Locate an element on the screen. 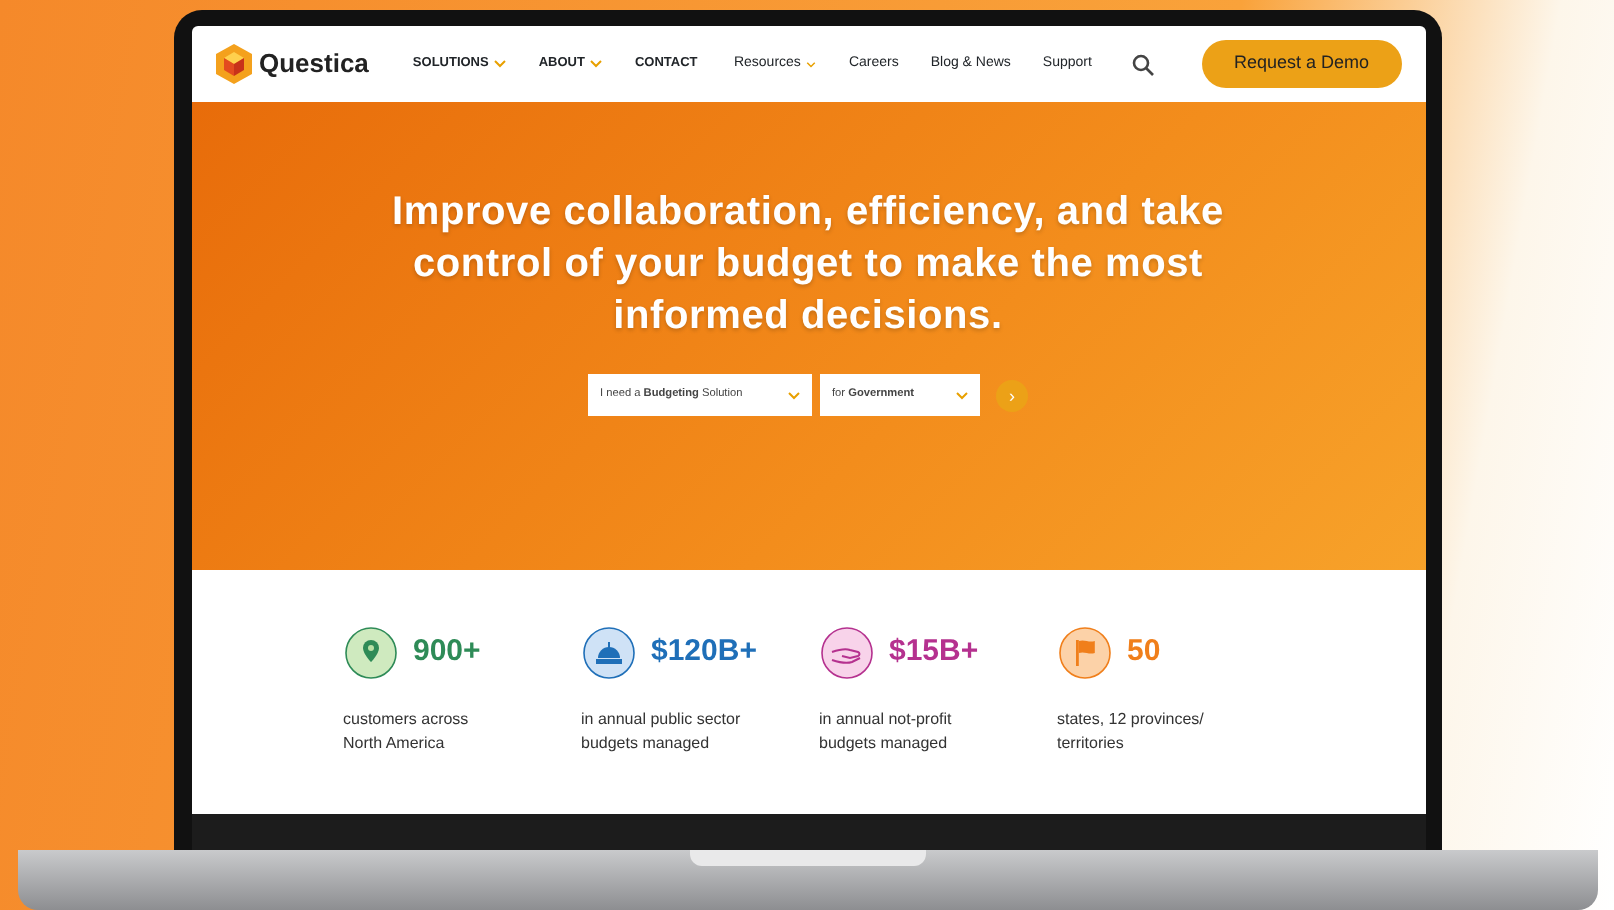 The height and width of the screenshot is (910, 1614). stat-caption: in annual public sector budgets managed is located at coordinates (662, 731).